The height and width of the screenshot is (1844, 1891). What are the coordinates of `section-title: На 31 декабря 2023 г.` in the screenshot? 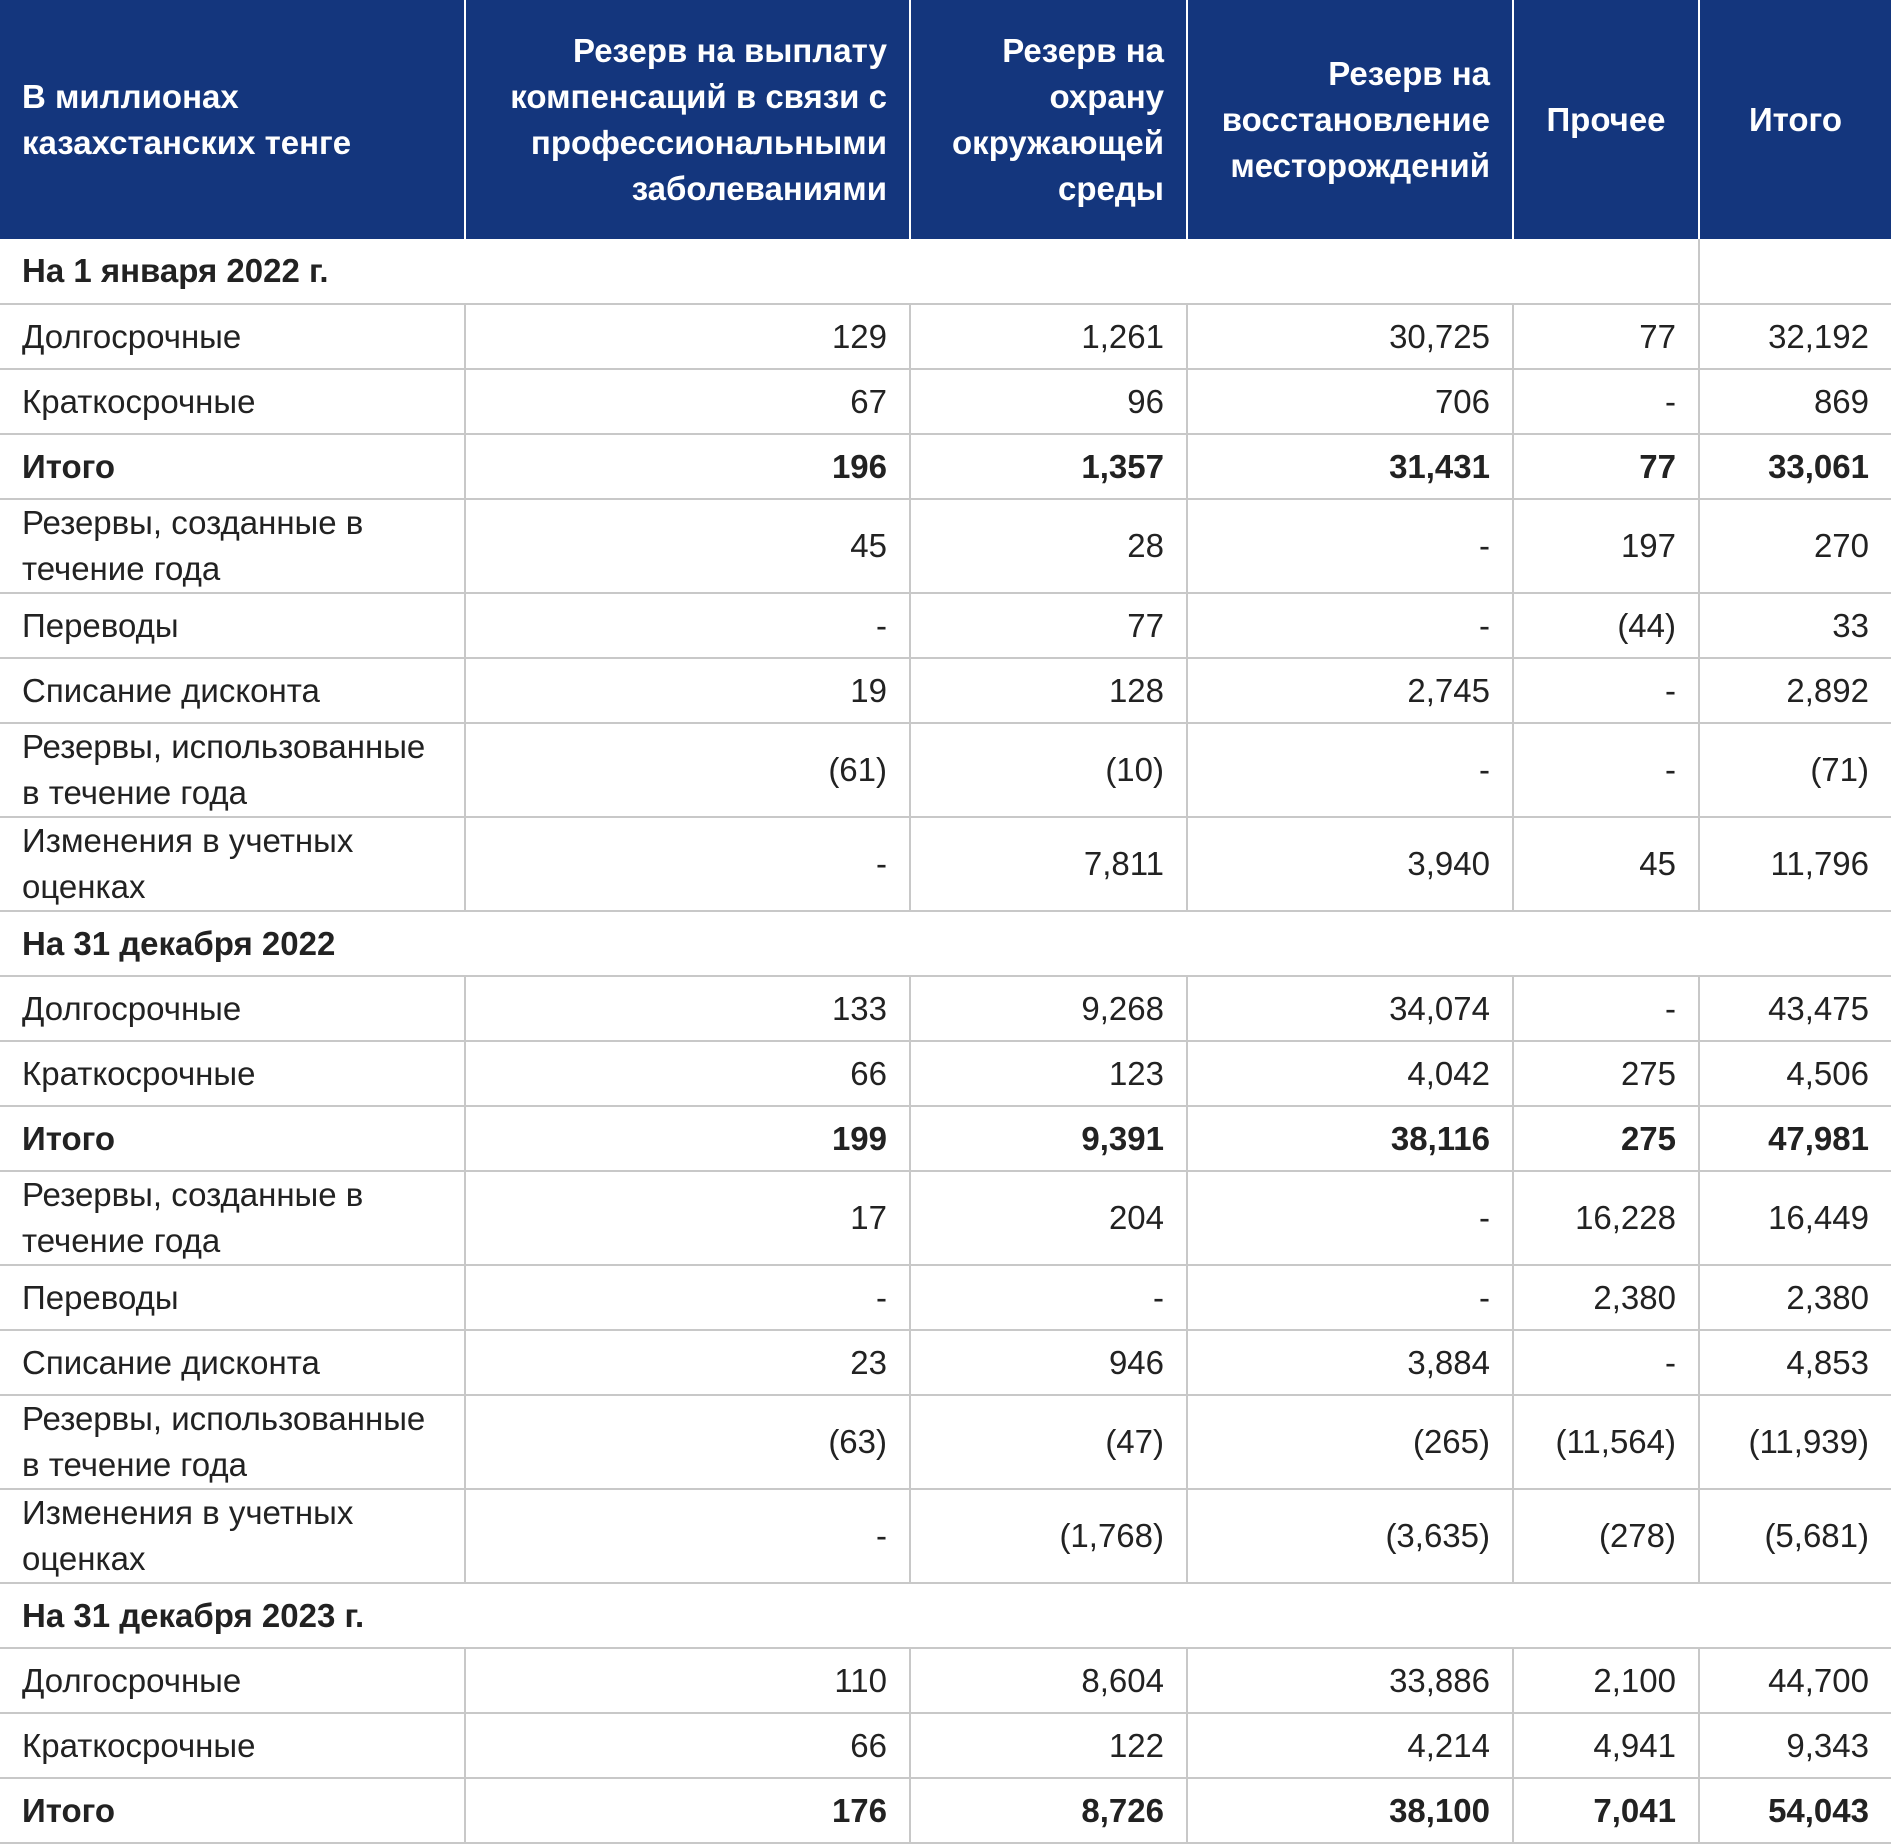 It's located at (945, 1616).